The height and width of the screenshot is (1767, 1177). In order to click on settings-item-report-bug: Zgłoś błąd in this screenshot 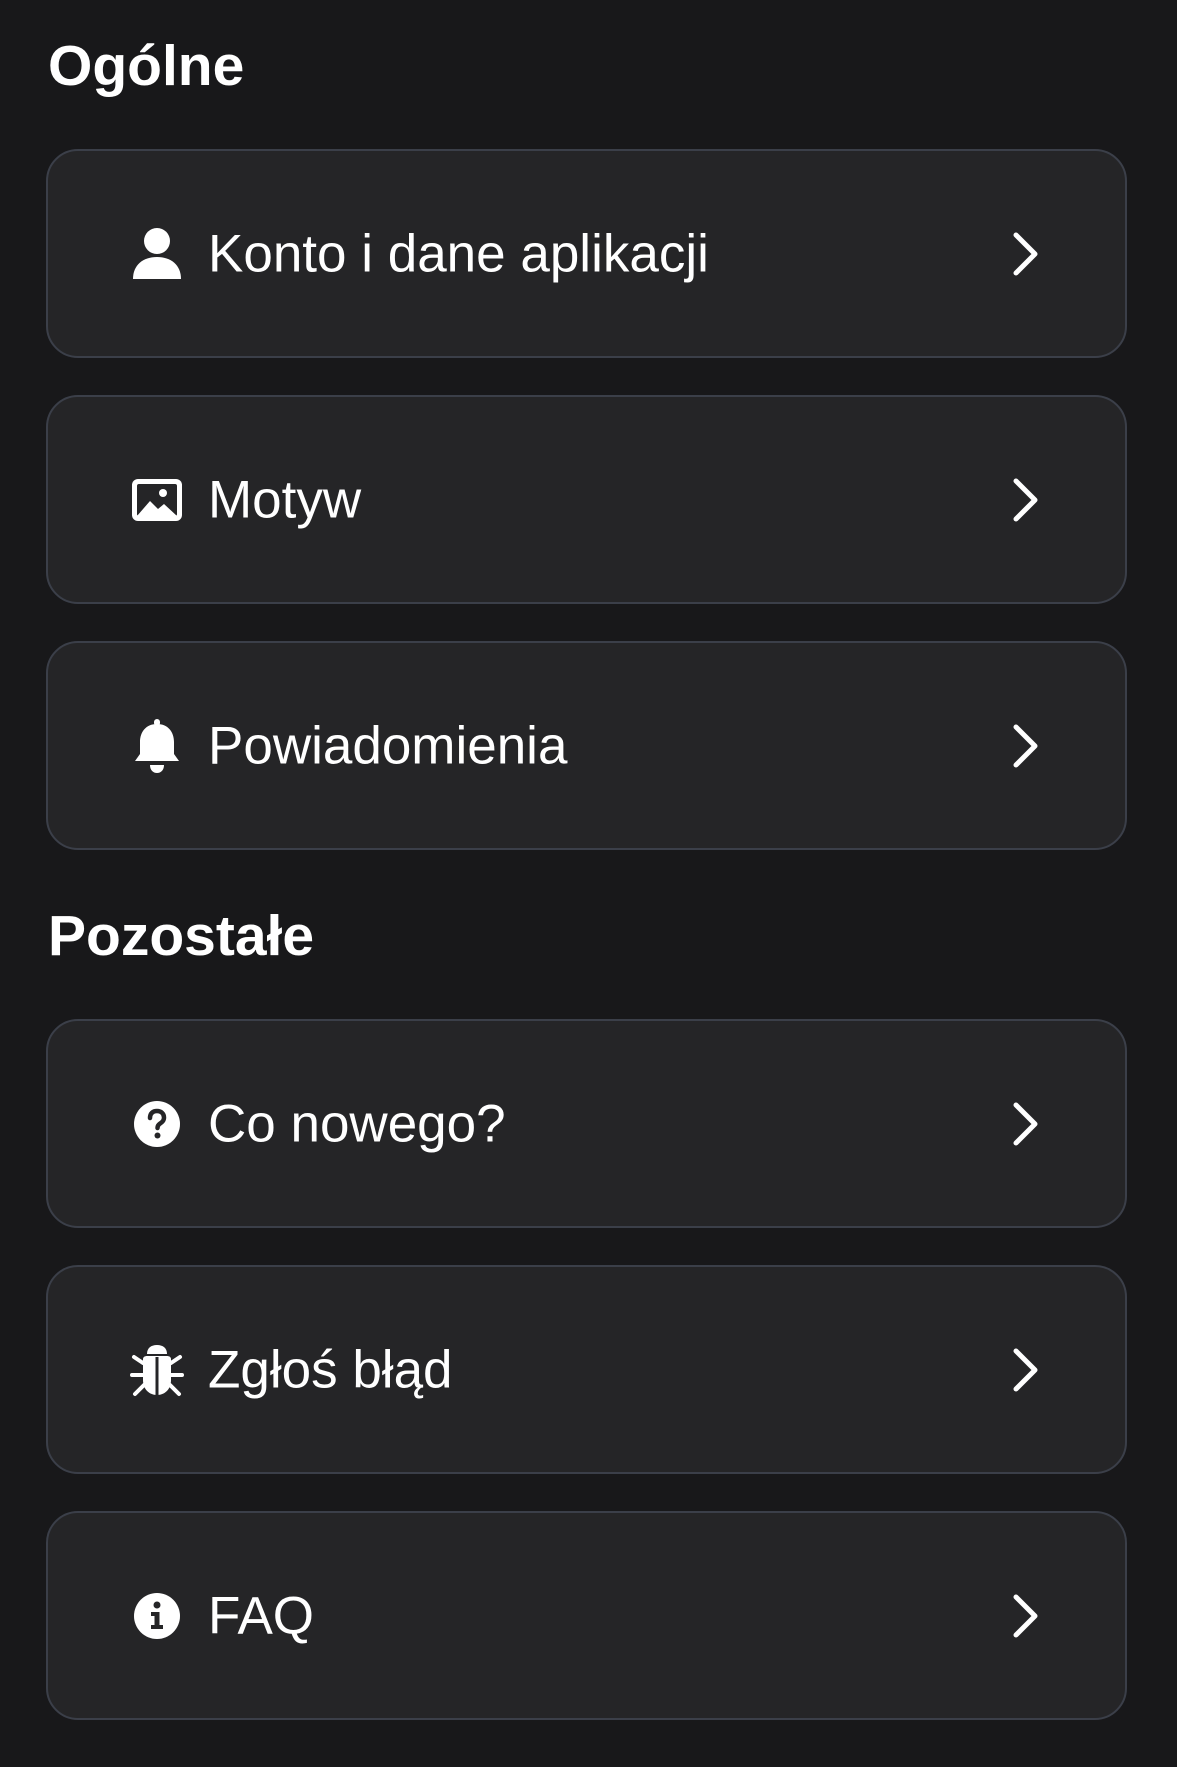, I will do `click(586, 1369)`.